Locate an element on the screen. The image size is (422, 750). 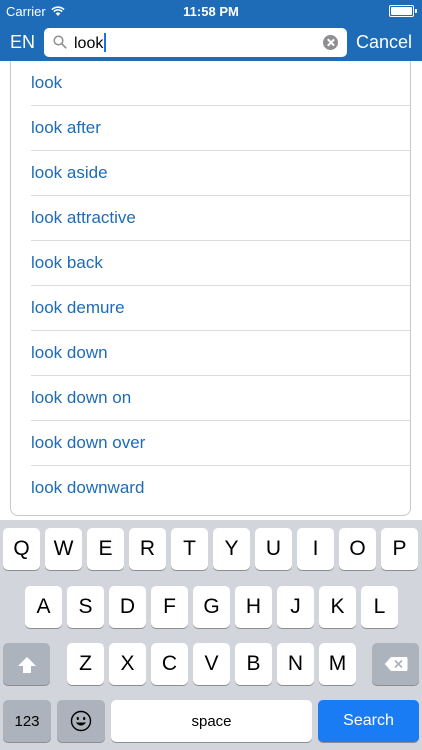
suggestion-item: look is located at coordinates (210, 83).